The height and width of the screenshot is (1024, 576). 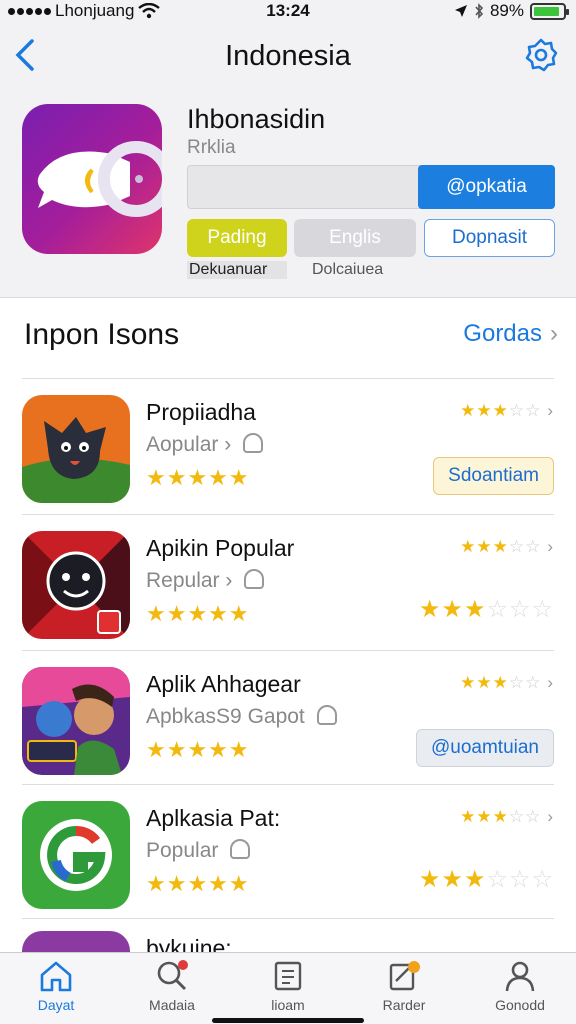 What do you see at coordinates (288, 1020) in the screenshot?
I see `home-indicator` at bounding box center [288, 1020].